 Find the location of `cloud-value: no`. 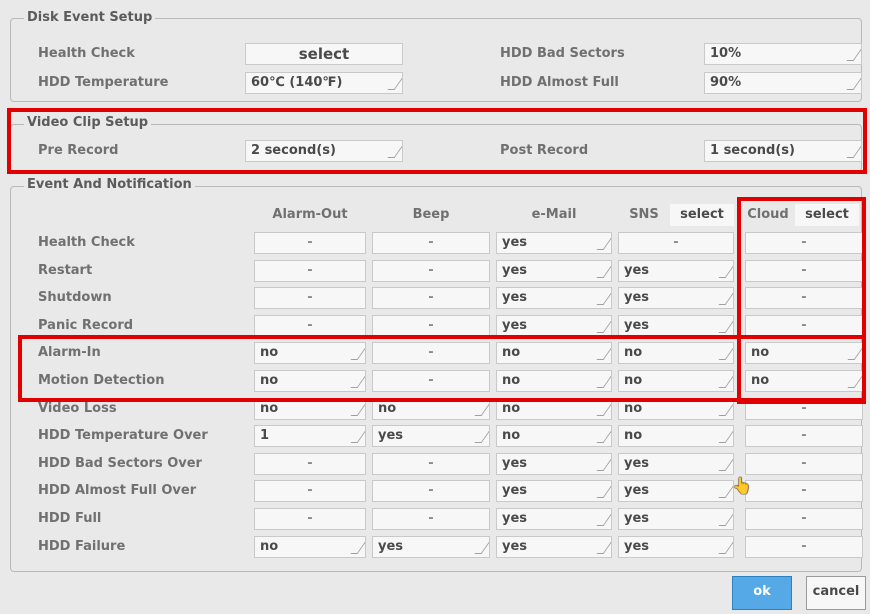

cloud-value: no is located at coordinates (760, 352).